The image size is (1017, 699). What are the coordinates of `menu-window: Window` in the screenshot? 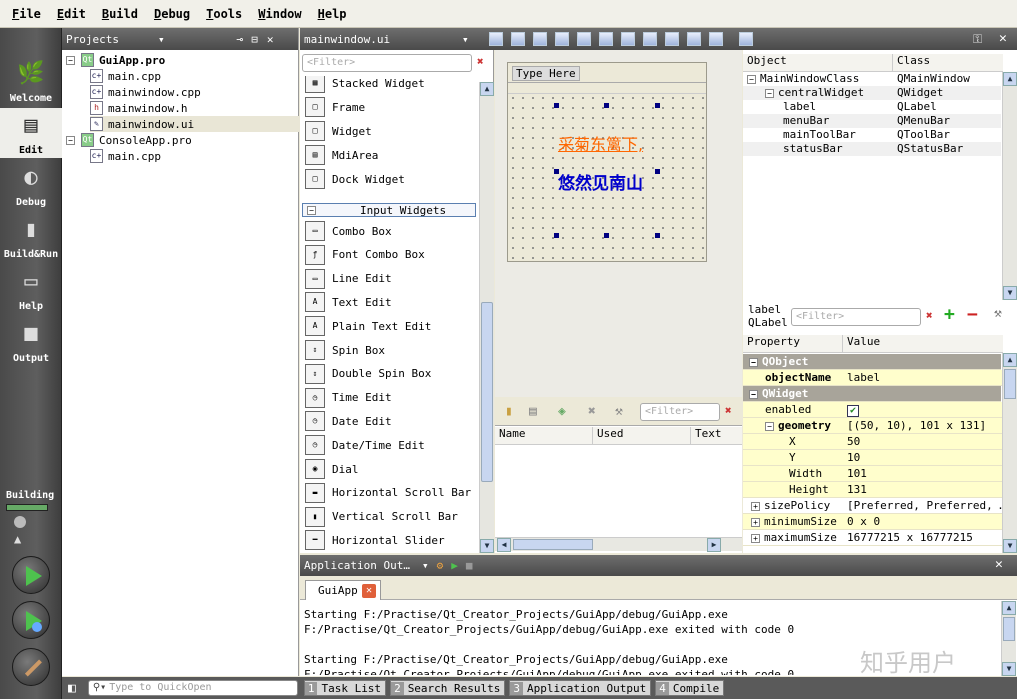 It's located at (279, 14).